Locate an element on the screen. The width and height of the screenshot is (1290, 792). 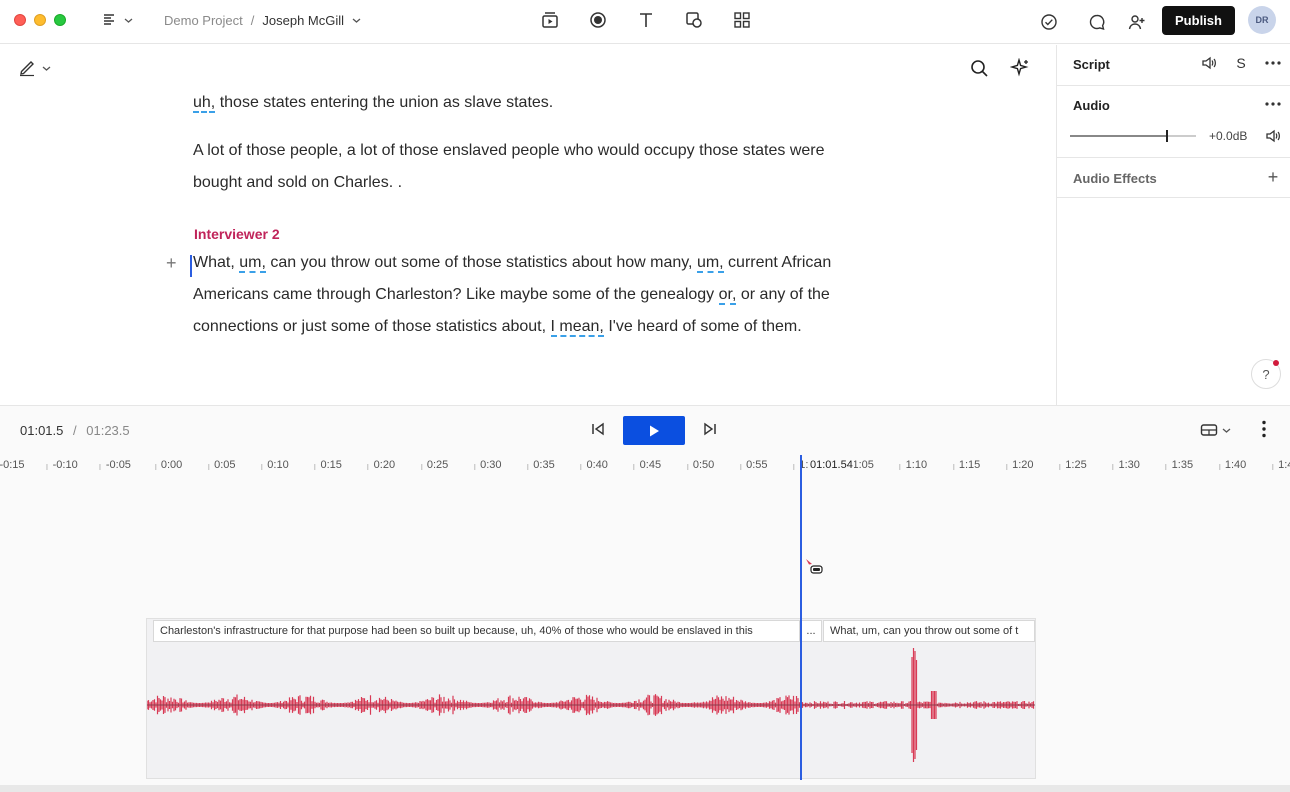
timecode: 01:01.5 / 01:23.5 is located at coordinates (75, 430).